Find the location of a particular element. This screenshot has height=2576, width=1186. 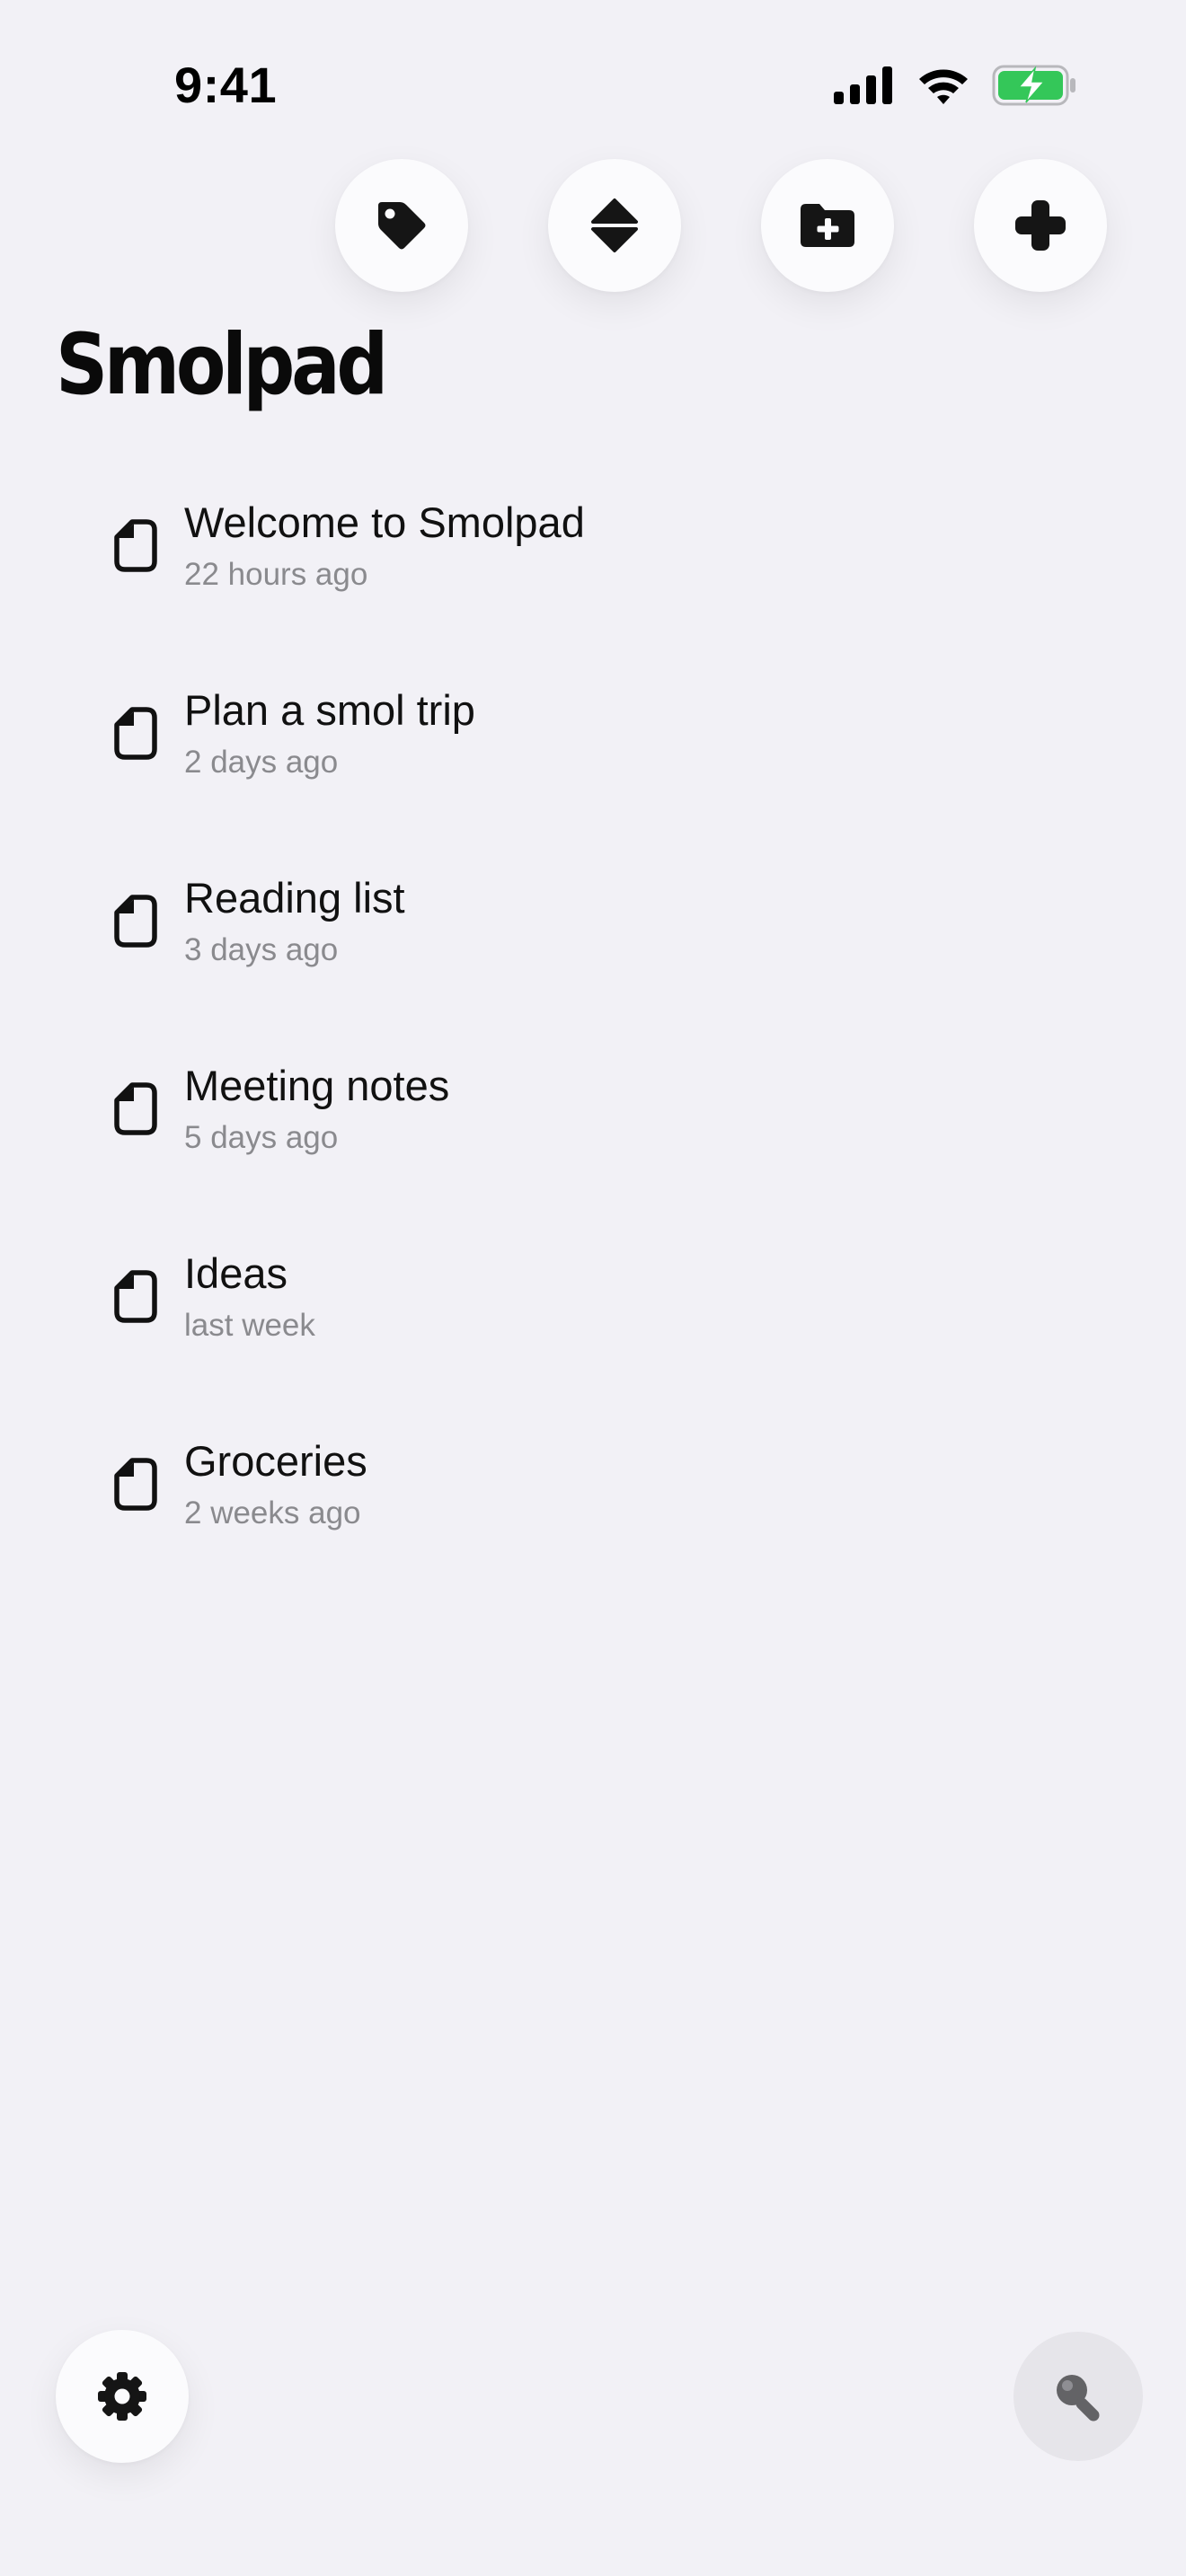

battery-charging-icon is located at coordinates (1033, 85).